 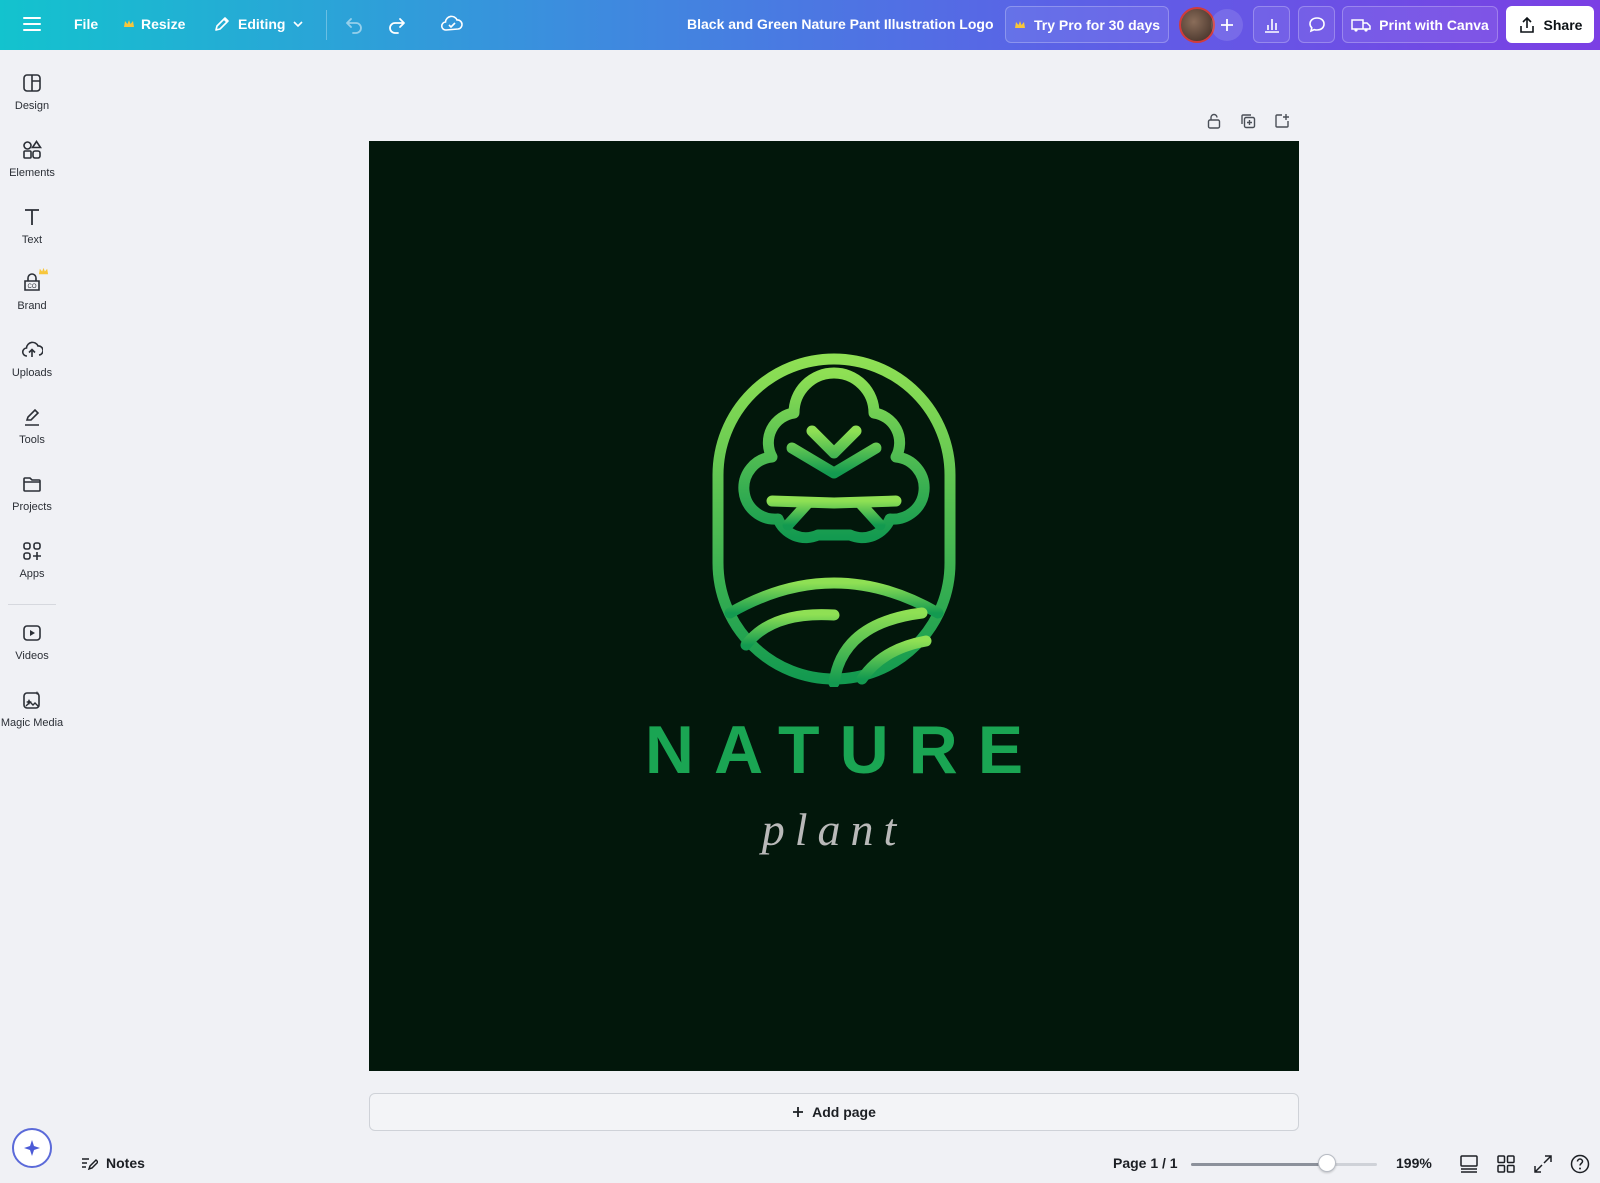 I want to click on sidebar-item-elements: Elements, so click(x=32, y=159).